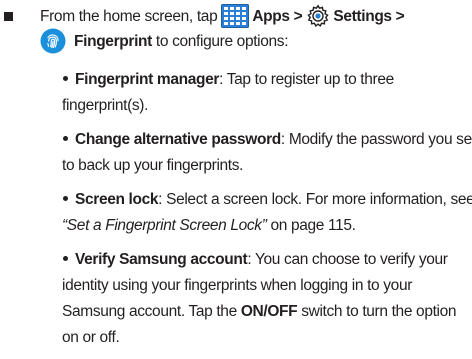 The image size is (472, 359). What do you see at coordinates (277, 17) in the screenshot?
I see `apps-label: Apps >` at bounding box center [277, 17].